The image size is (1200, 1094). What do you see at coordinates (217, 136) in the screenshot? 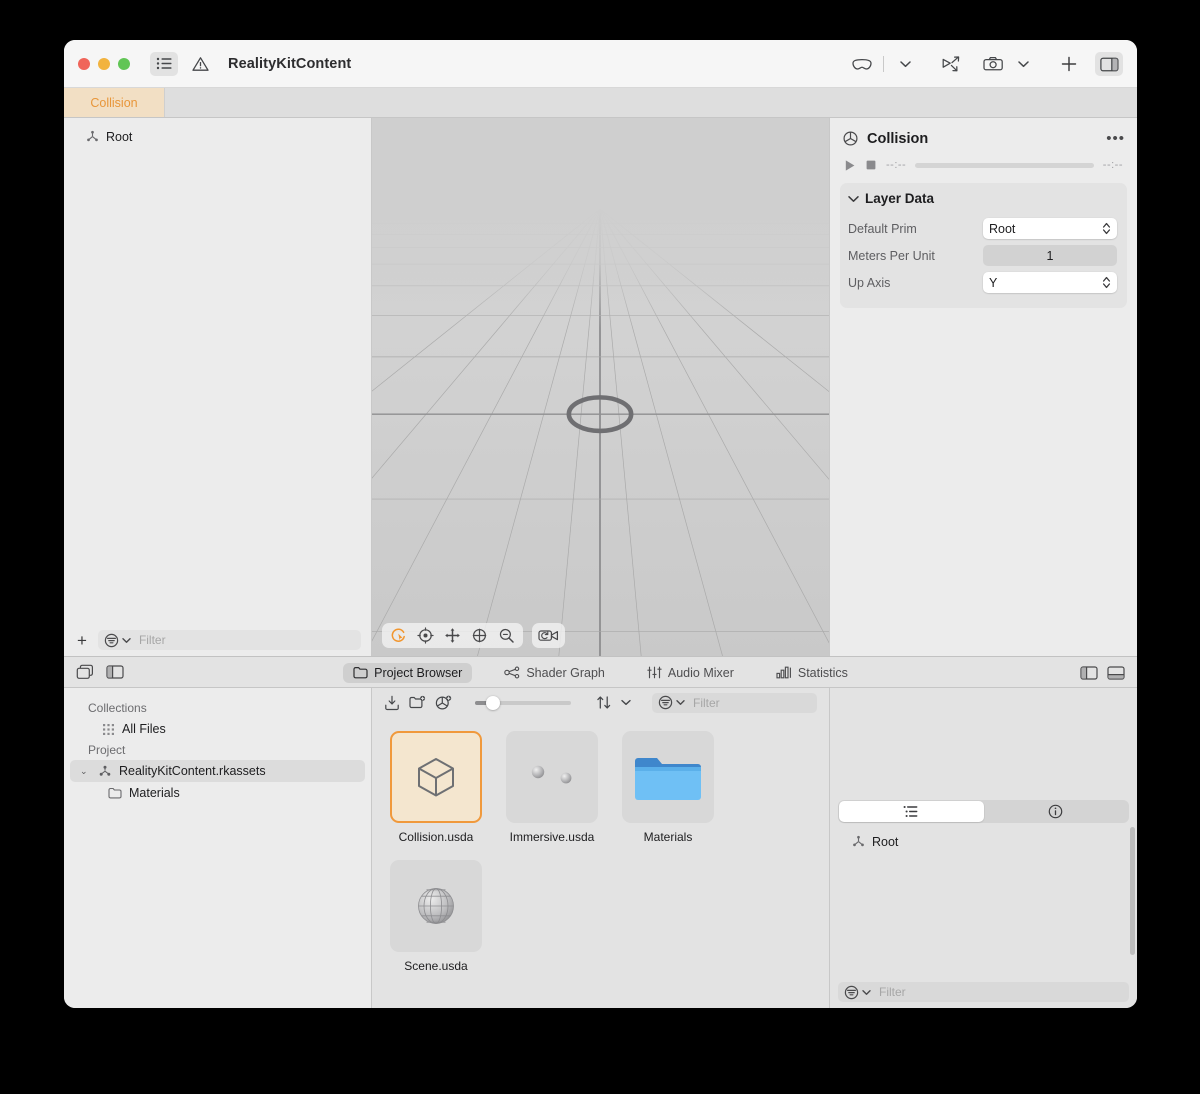
I see `outline-item-root: Root` at bounding box center [217, 136].